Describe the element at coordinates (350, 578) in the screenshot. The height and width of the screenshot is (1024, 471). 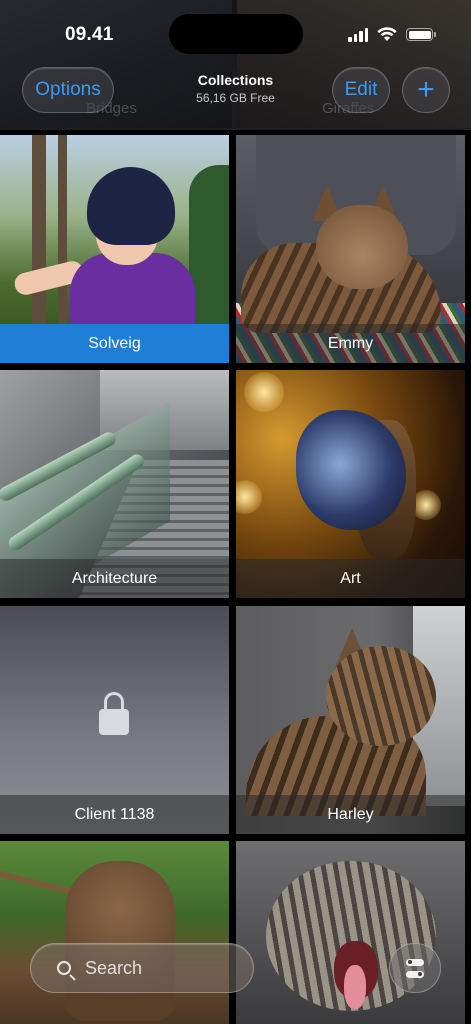
I see `collection-title: Art` at that location.